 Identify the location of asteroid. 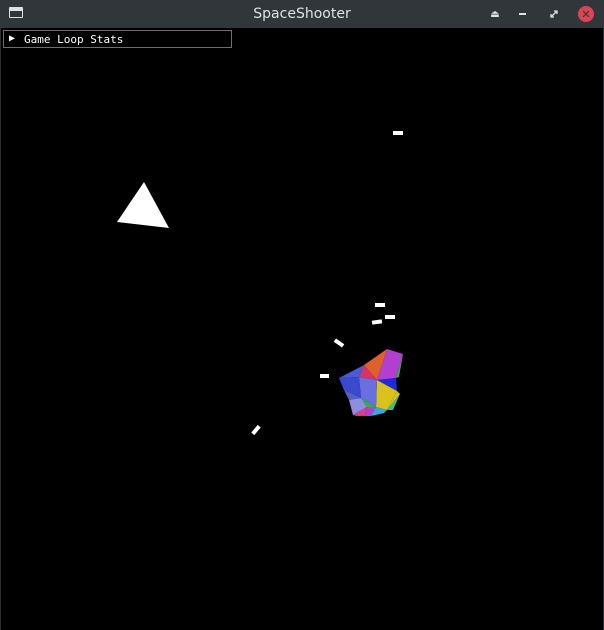
(371, 382).